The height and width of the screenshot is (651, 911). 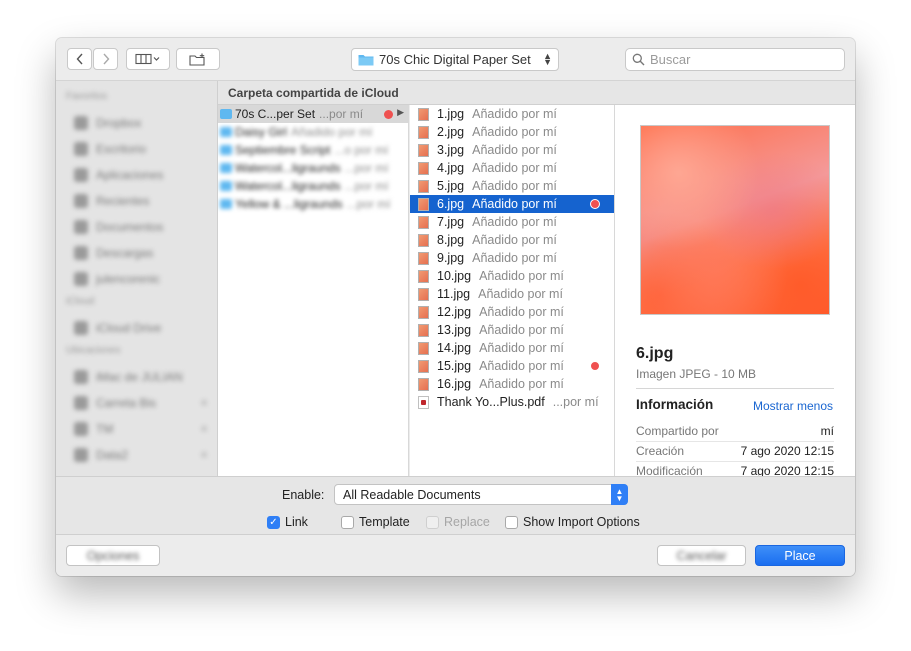 I want to click on file-name: 1.jpg, so click(x=451, y=114).